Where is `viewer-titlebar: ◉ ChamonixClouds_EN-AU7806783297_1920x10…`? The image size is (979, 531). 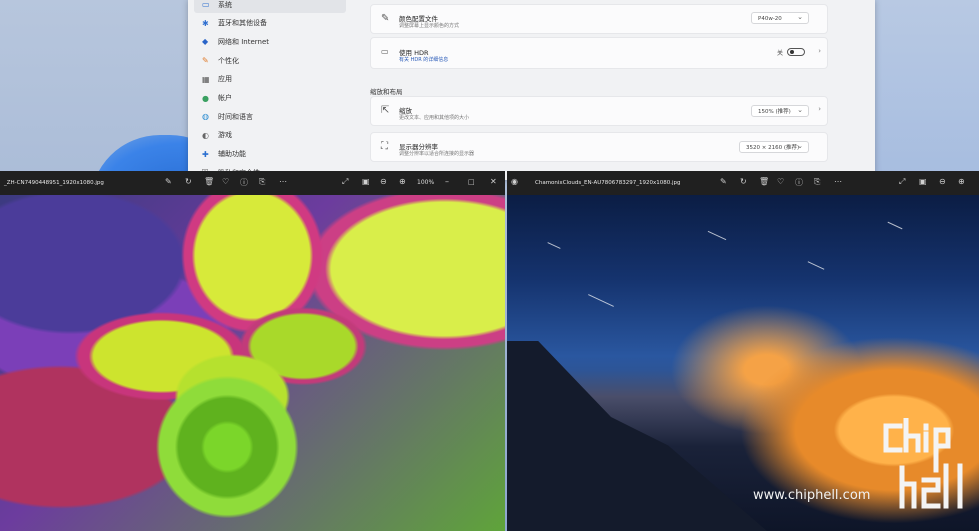
viewer-titlebar: ◉ ChamonixClouds_EN-AU7806783297_1920x10… is located at coordinates (743, 183).